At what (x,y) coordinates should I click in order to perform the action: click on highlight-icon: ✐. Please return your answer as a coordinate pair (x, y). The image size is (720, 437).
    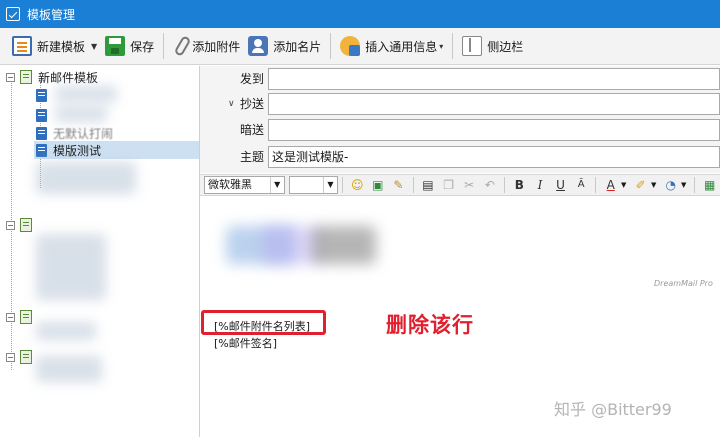
    Looking at the image, I should click on (640, 185).